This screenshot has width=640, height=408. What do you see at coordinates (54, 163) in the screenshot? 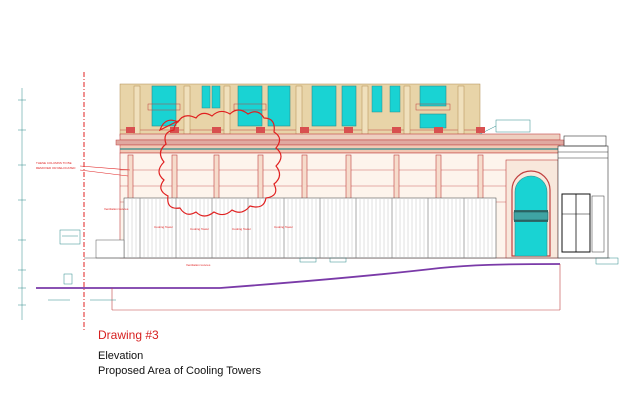
I see `columns-note-line1: THESE COLUMNS TO BE` at bounding box center [54, 163].